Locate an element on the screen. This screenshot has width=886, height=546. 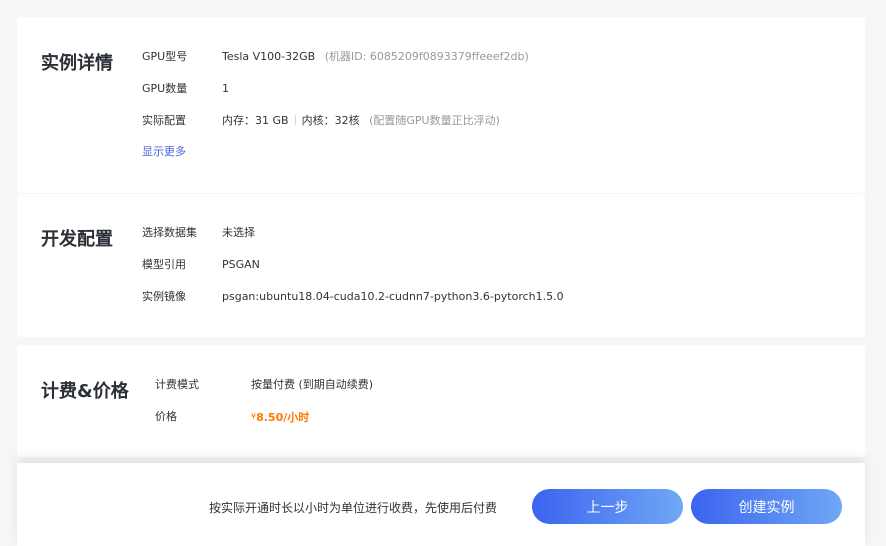
billing-mode-label: 计费模式 is located at coordinates (177, 384).